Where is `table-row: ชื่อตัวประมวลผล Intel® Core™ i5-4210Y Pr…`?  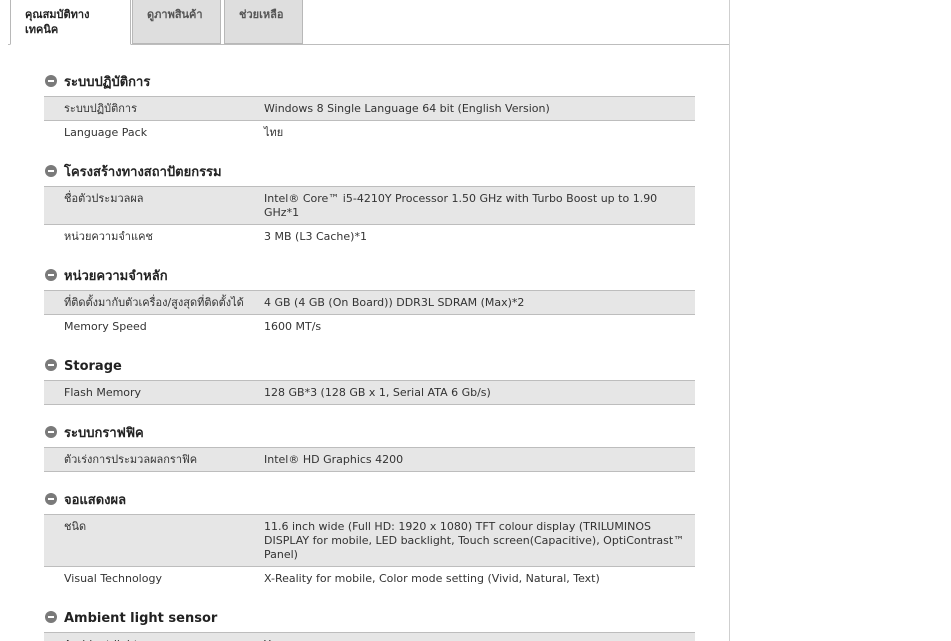 table-row: ชื่อตัวประมวลผล Intel® Core™ i5-4210Y Pr… is located at coordinates (369, 206).